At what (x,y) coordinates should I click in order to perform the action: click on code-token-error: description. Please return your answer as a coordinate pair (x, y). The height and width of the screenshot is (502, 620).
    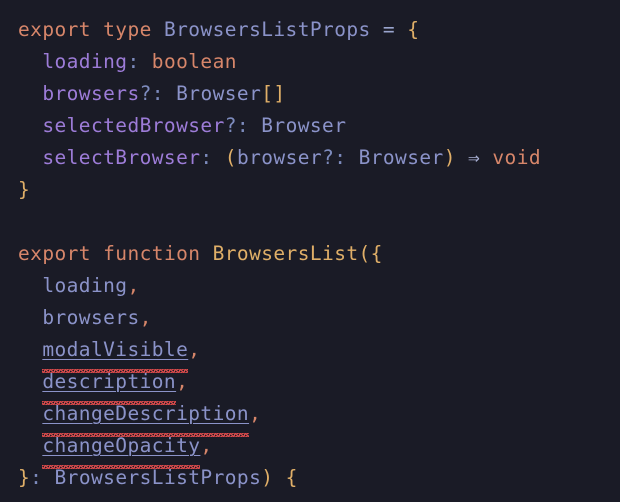
    Looking at the image, I should click on (109, 385).